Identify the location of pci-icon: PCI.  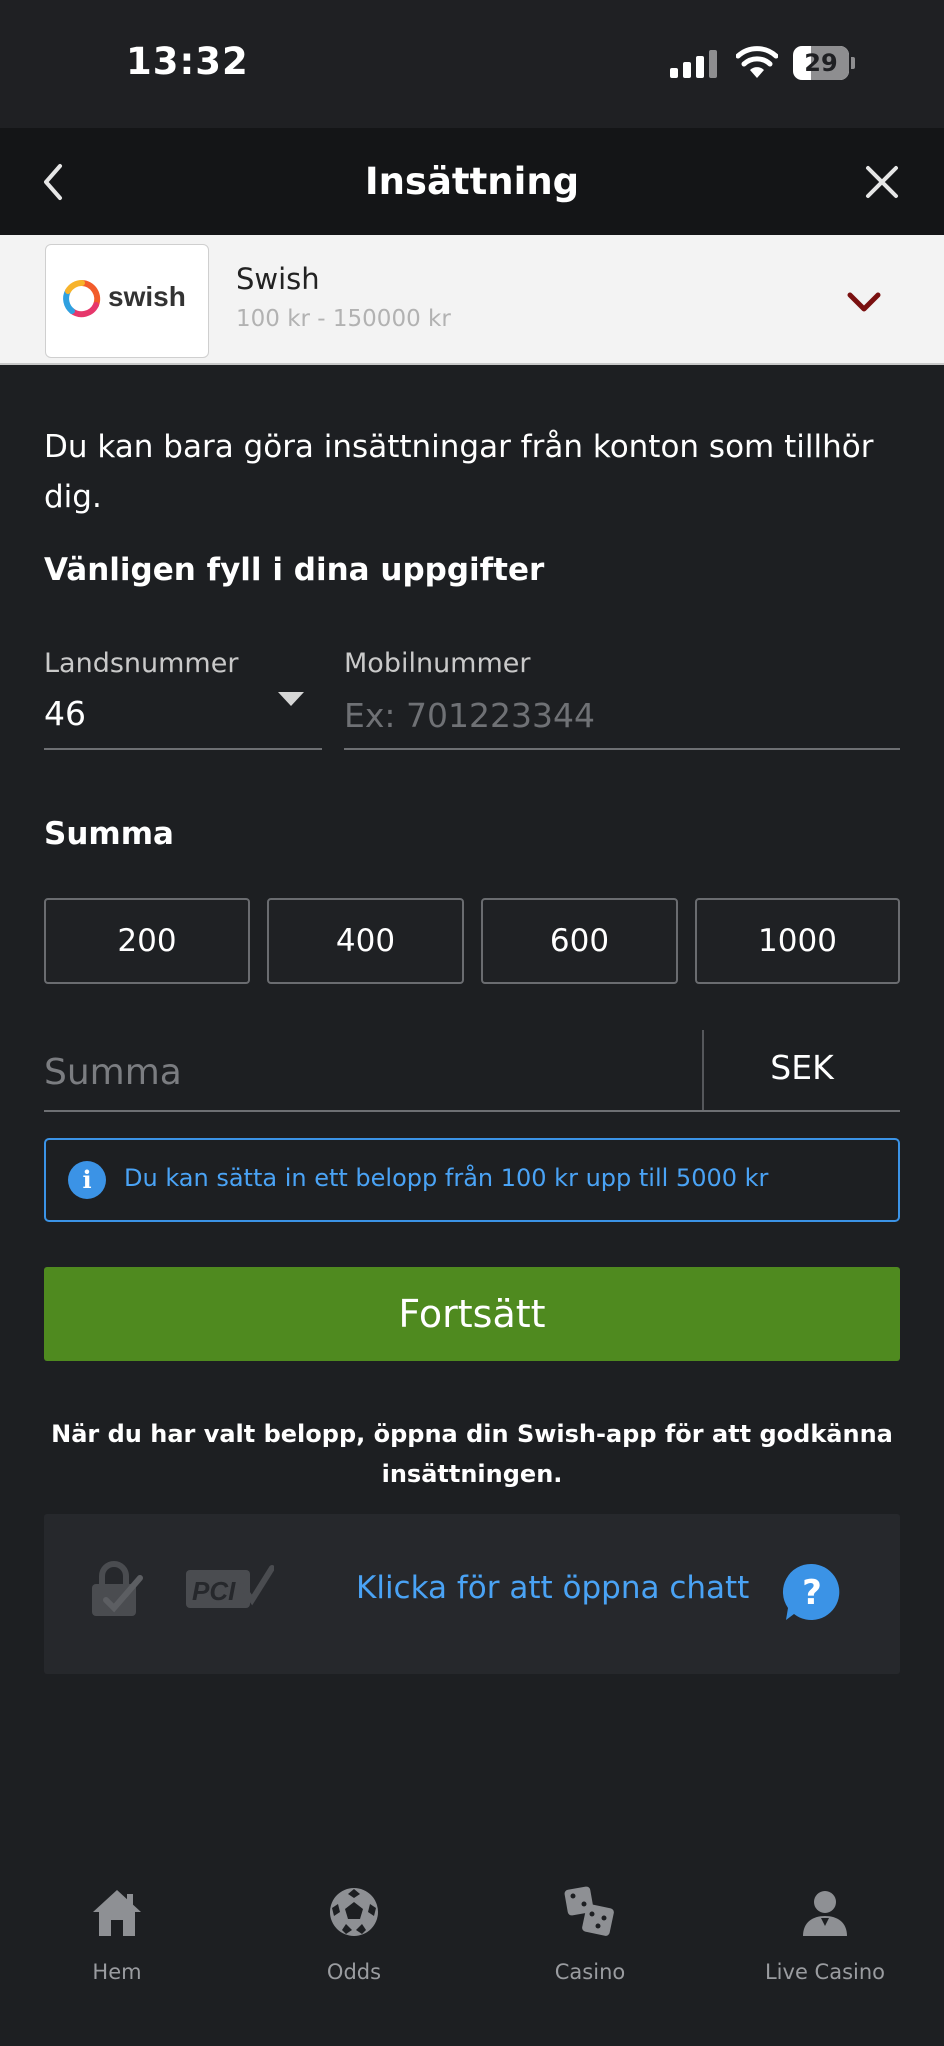
(230, 1586).